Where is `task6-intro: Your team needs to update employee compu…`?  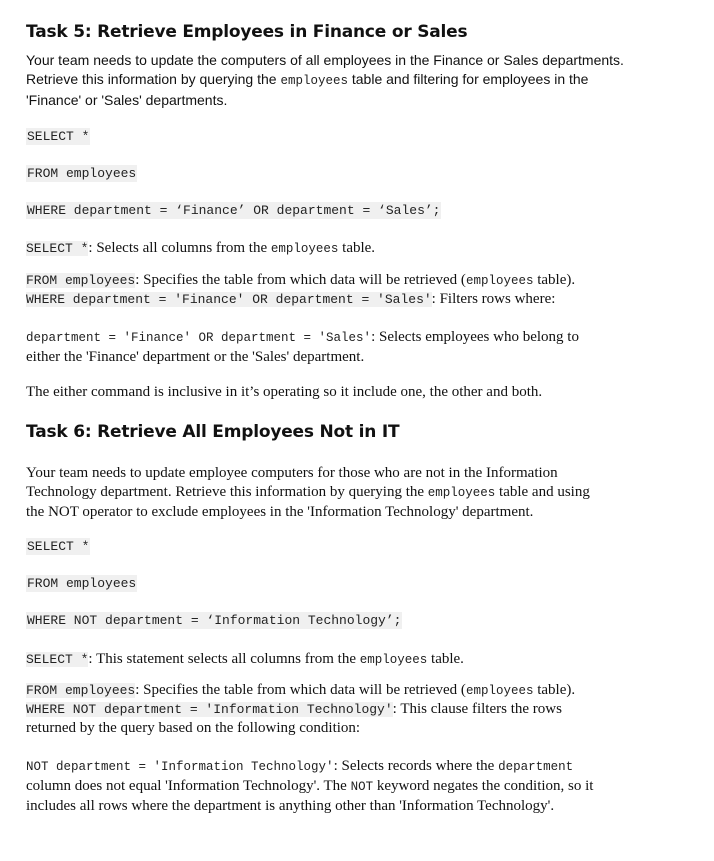 task6-intro: Your team needs to update employee compu… is located at coordinates (346, 493).